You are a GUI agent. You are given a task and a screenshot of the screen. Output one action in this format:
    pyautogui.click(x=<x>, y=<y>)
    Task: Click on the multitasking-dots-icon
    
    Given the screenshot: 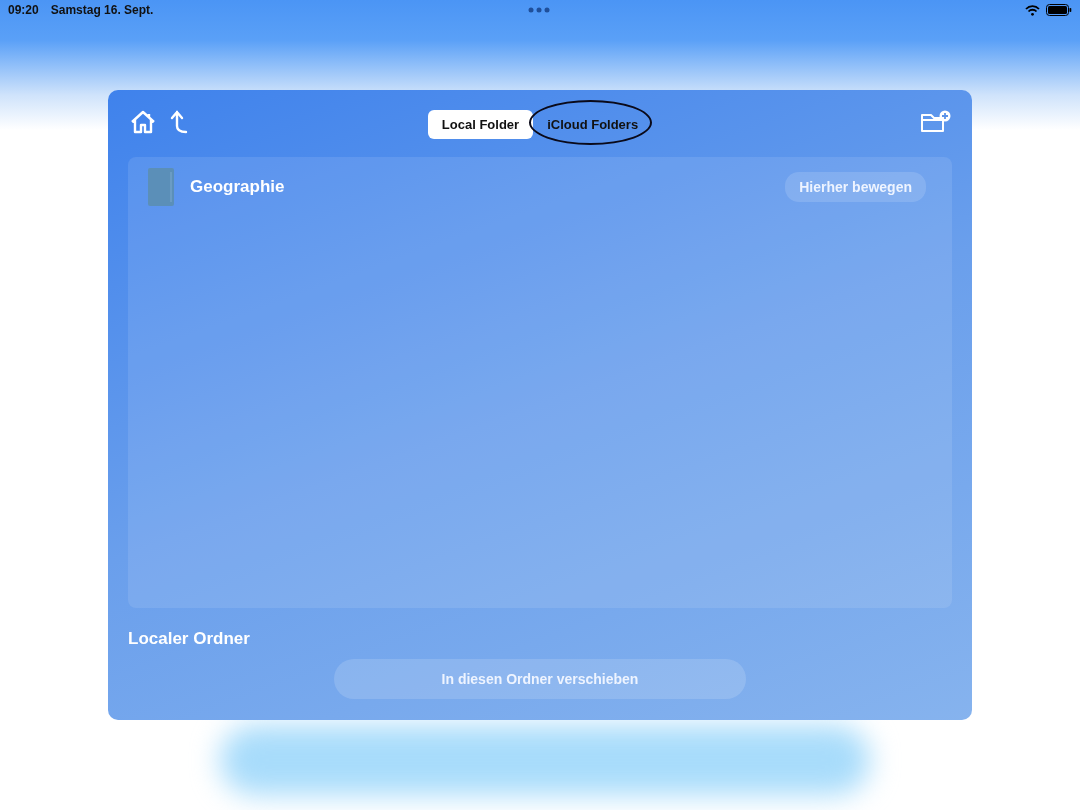 What is the action you would take?
    pyautogui.click(x=539, y=10)
    